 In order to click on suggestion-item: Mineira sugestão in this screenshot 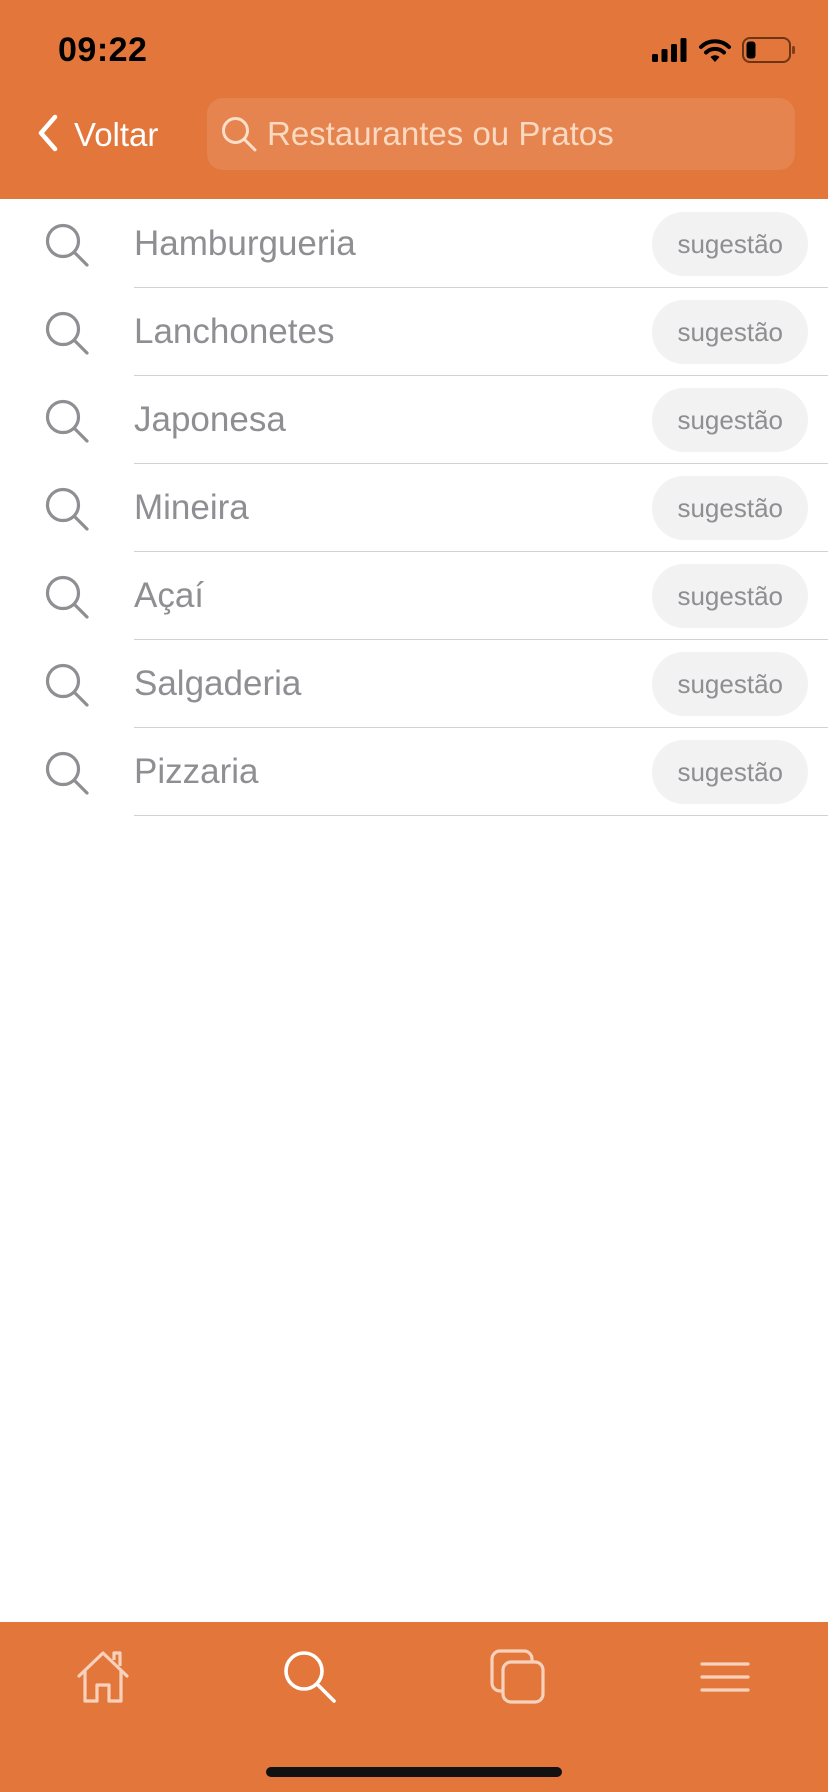, I will do `click(414, 508)`.